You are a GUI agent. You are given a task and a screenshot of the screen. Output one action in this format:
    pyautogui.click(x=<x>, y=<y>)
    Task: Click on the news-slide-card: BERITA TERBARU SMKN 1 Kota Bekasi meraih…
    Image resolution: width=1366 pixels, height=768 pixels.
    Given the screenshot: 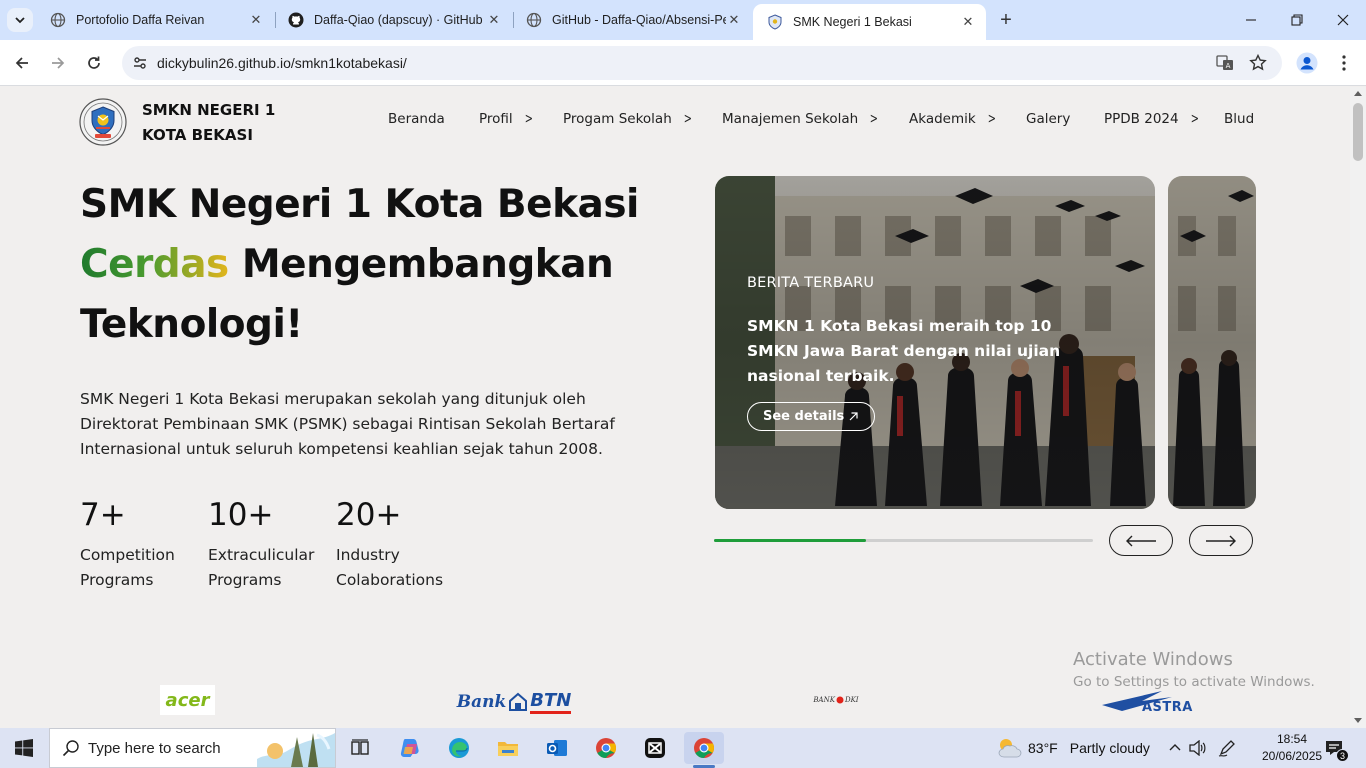 What is the action you would take?
    pyautogui.click(x=935, y=342)
    